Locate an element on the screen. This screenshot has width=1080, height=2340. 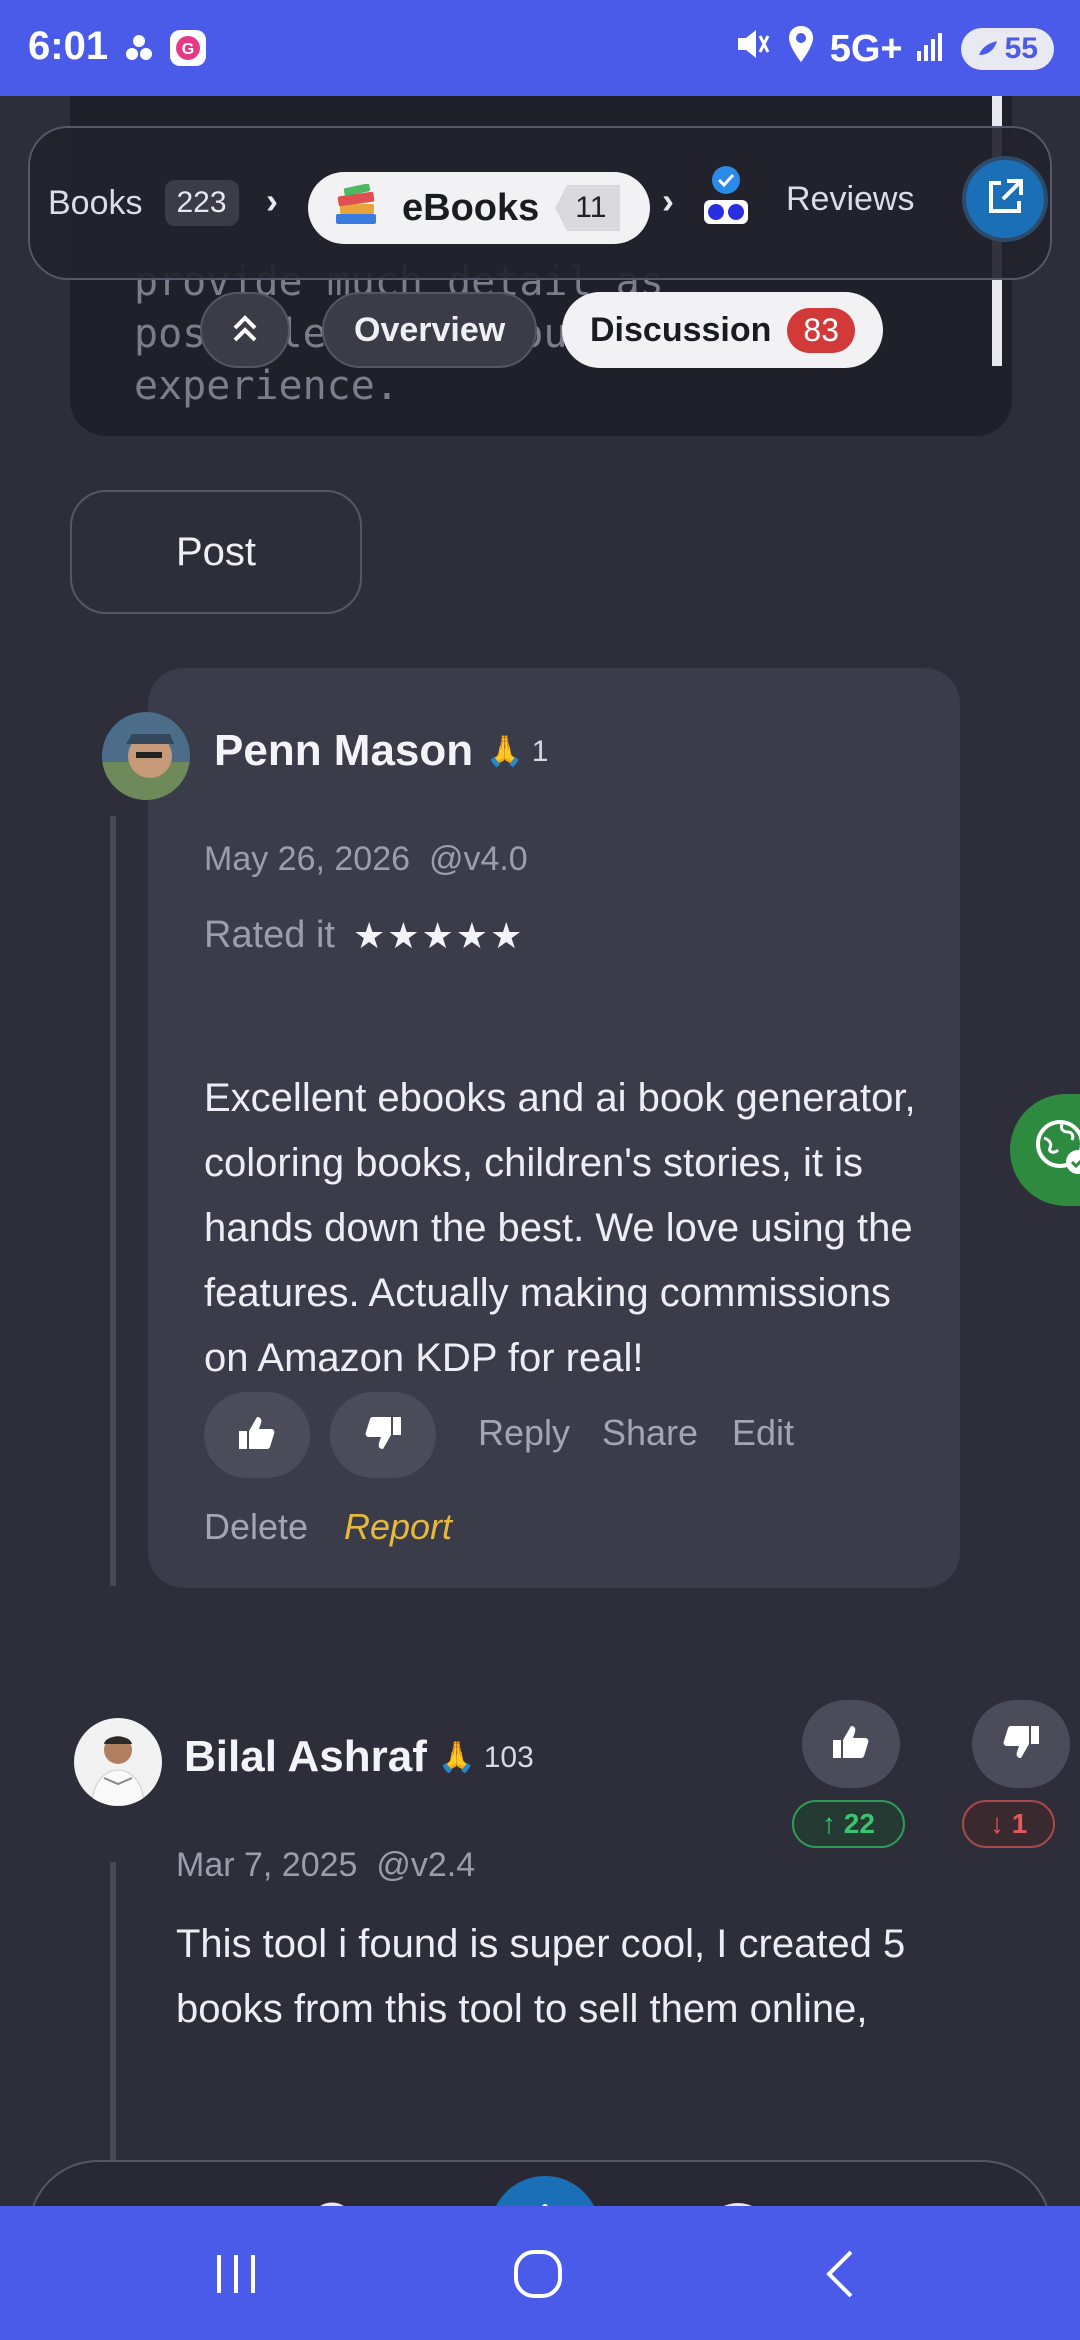
comment-author: Penn Mason is located at coordinates (343, 751).